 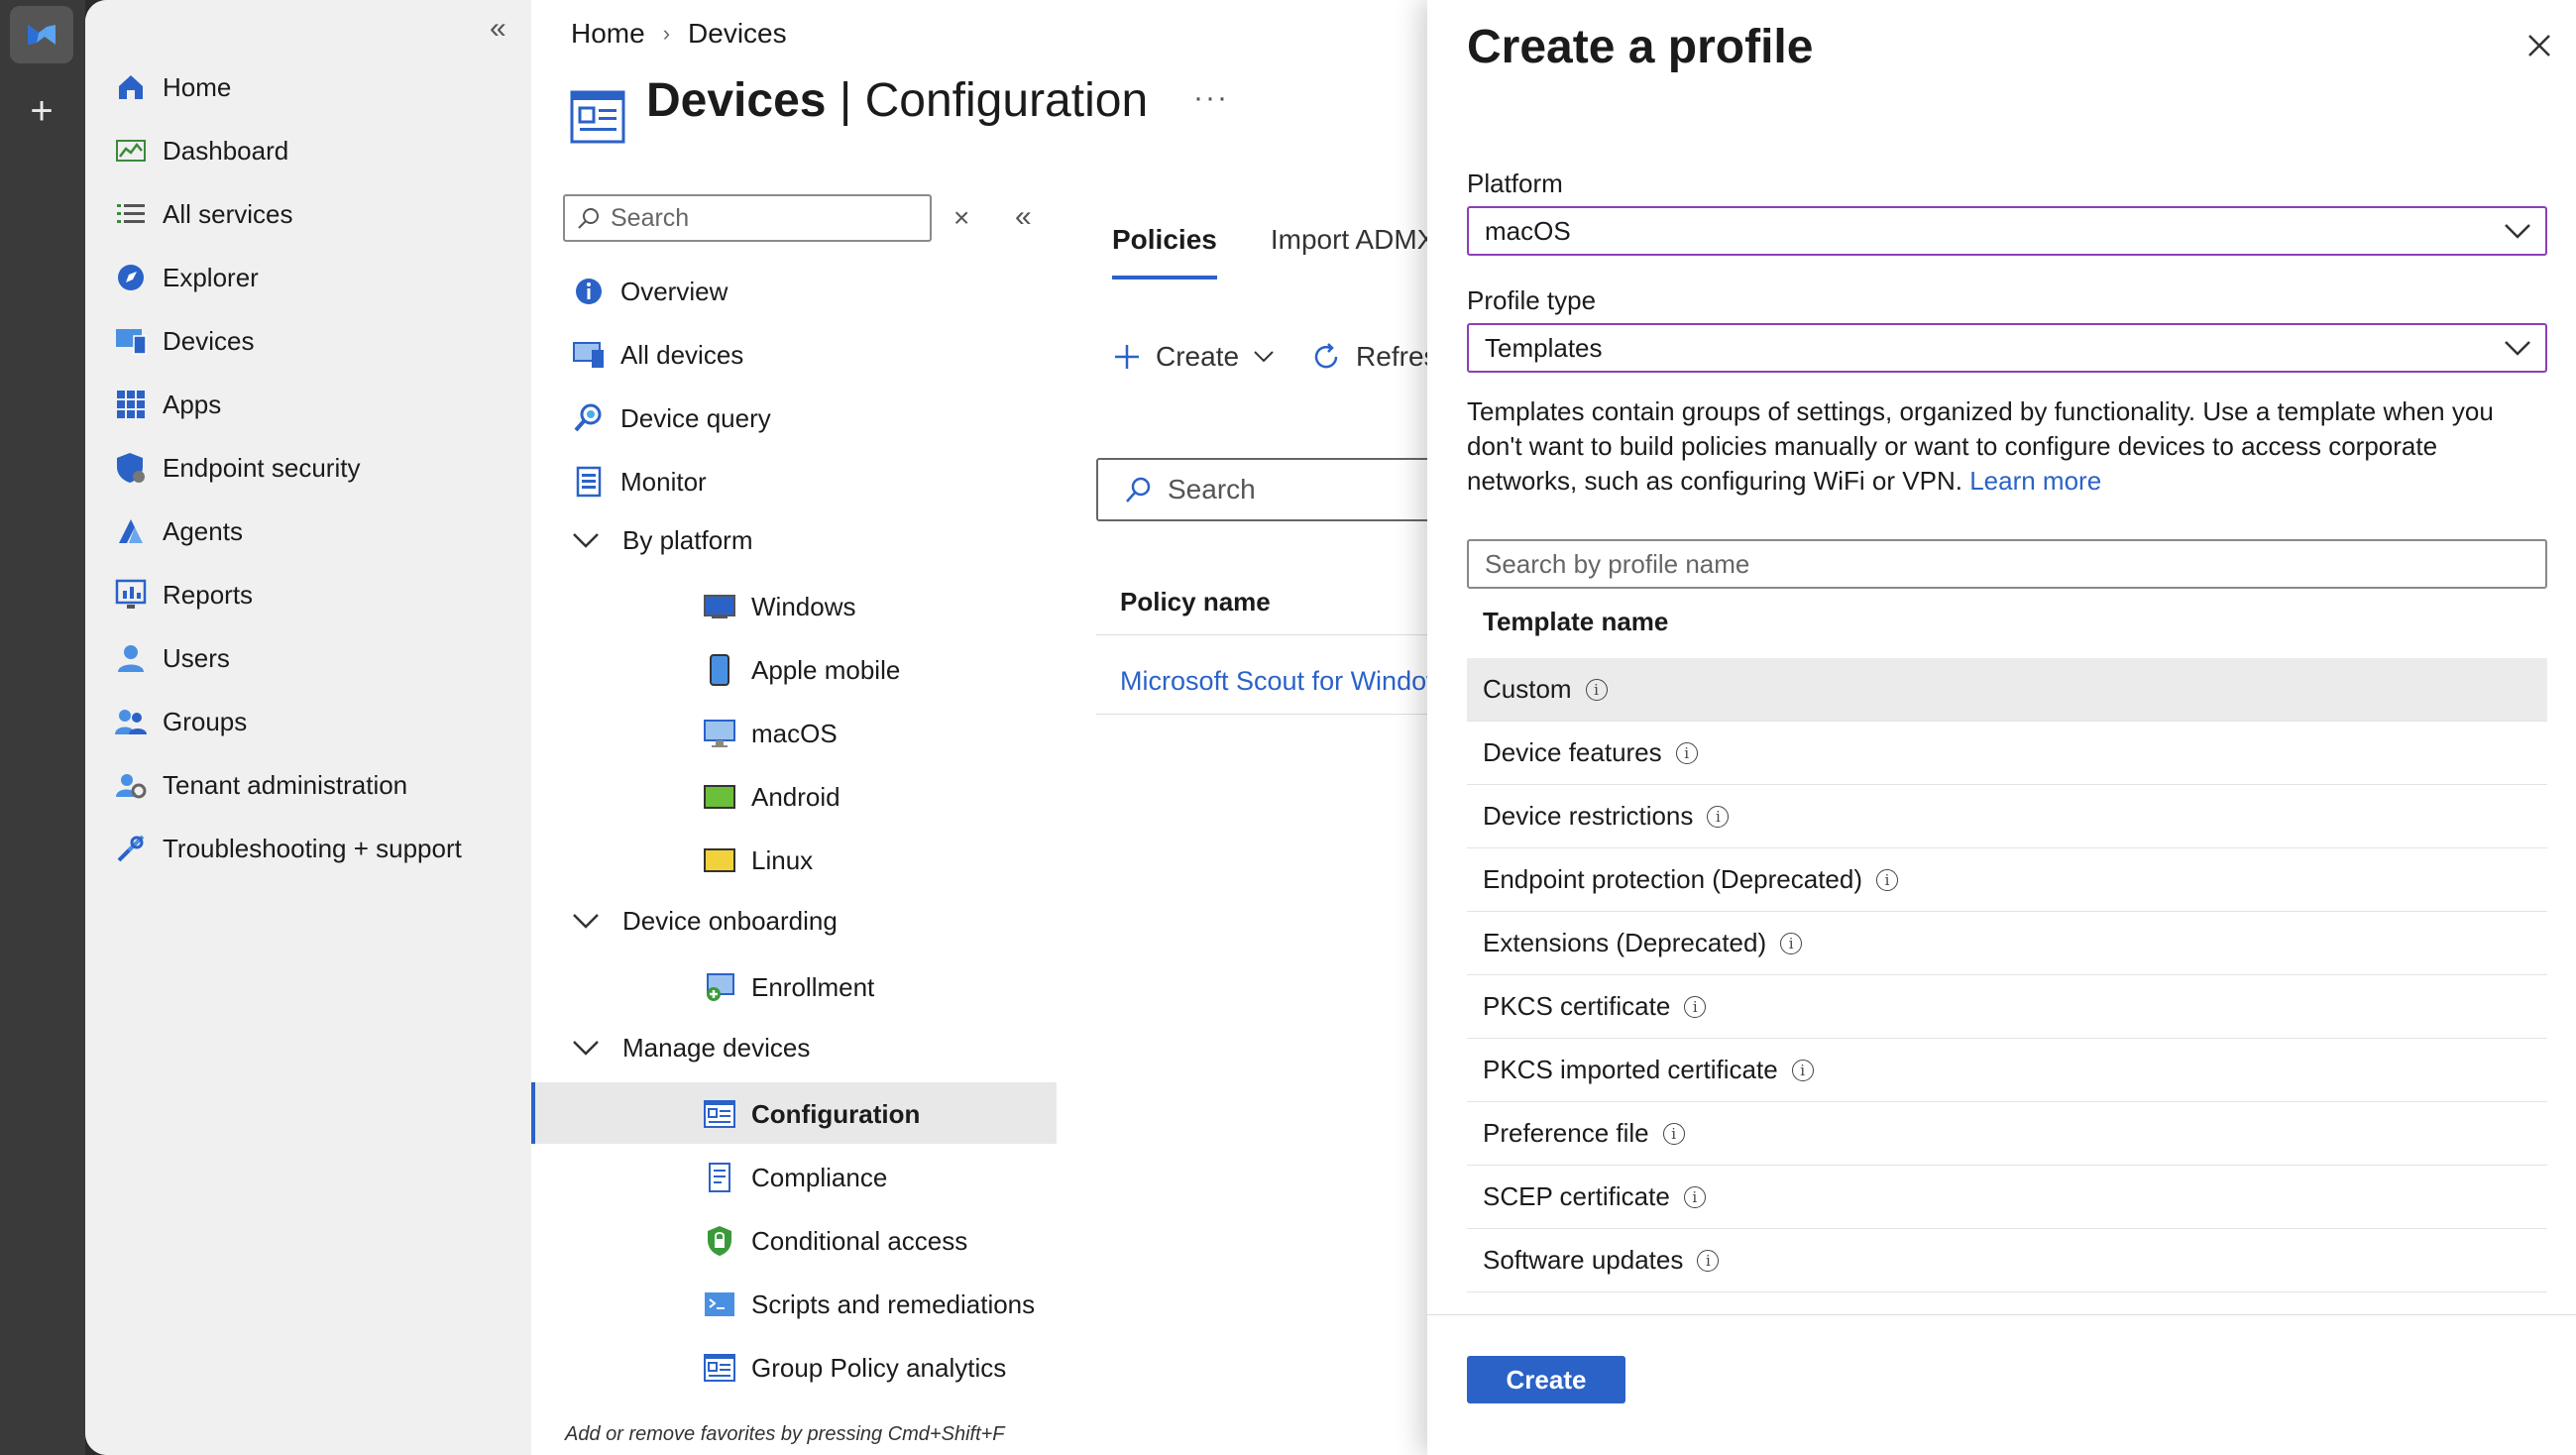 What do you see at coordinates (1673, 879) in the screenshot?
I see `template-name: Endpoint protection (Deprecated)` at bounding box center [1673, 879].